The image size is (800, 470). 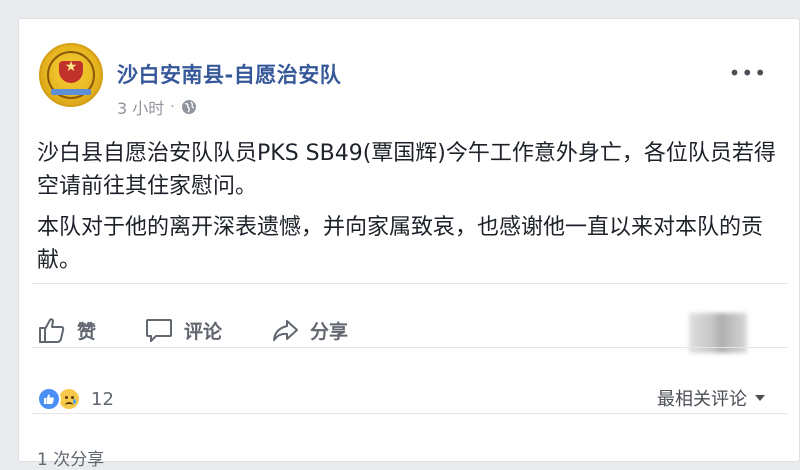 I want to click on page-name-link: 沙白安南县-自愿治安队, so click(x=229, y=74).